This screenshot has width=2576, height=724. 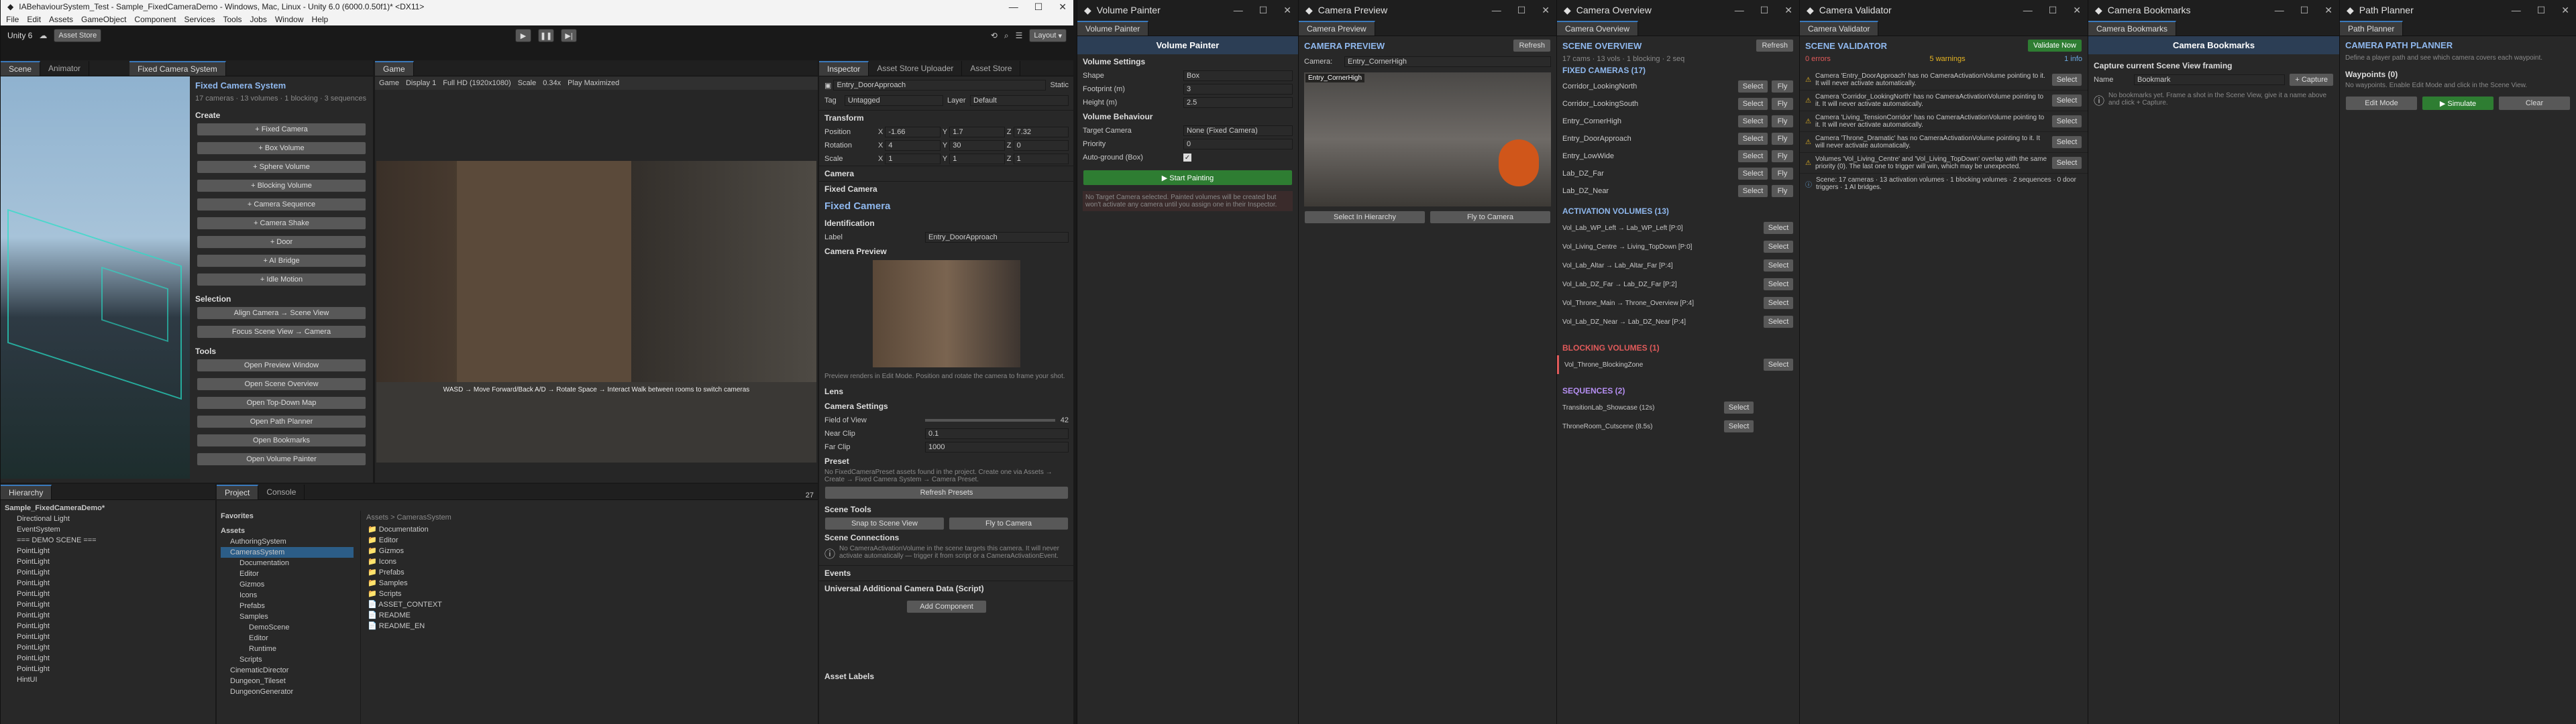 I want to click on clear-button: Clear, so click(x=2534, y=103).